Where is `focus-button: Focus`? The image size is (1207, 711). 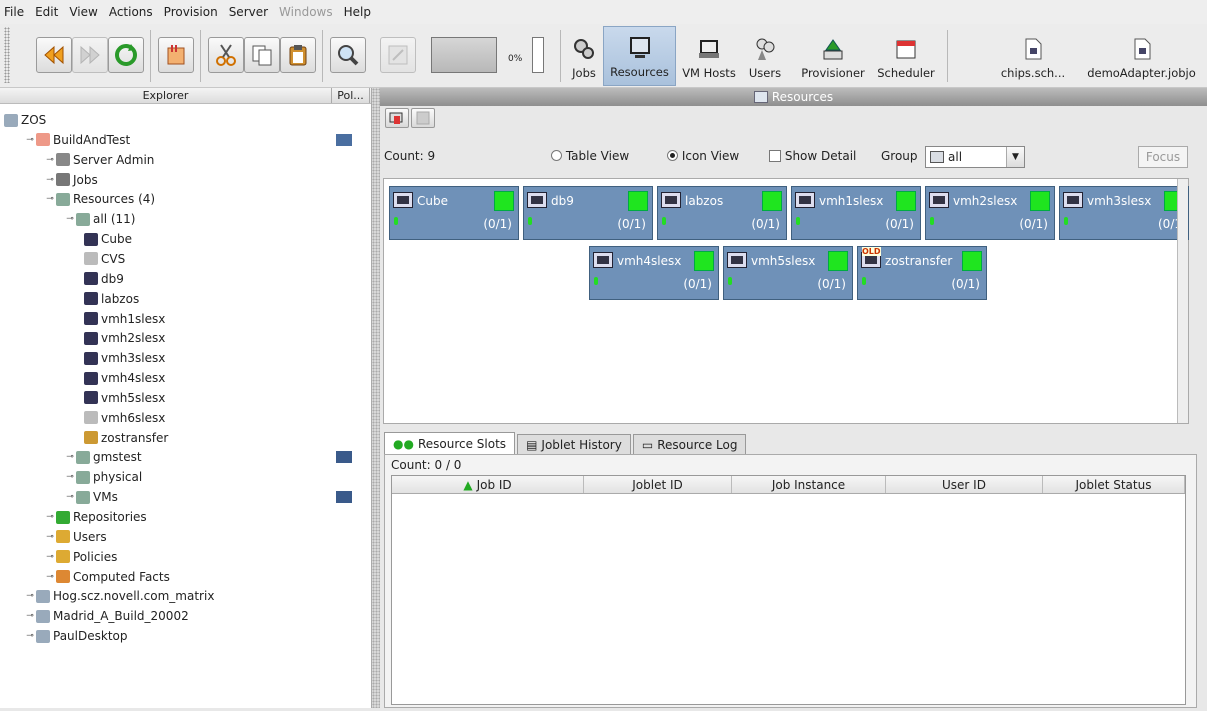
focus-button: Focus is located at coordinates (1163, 157).